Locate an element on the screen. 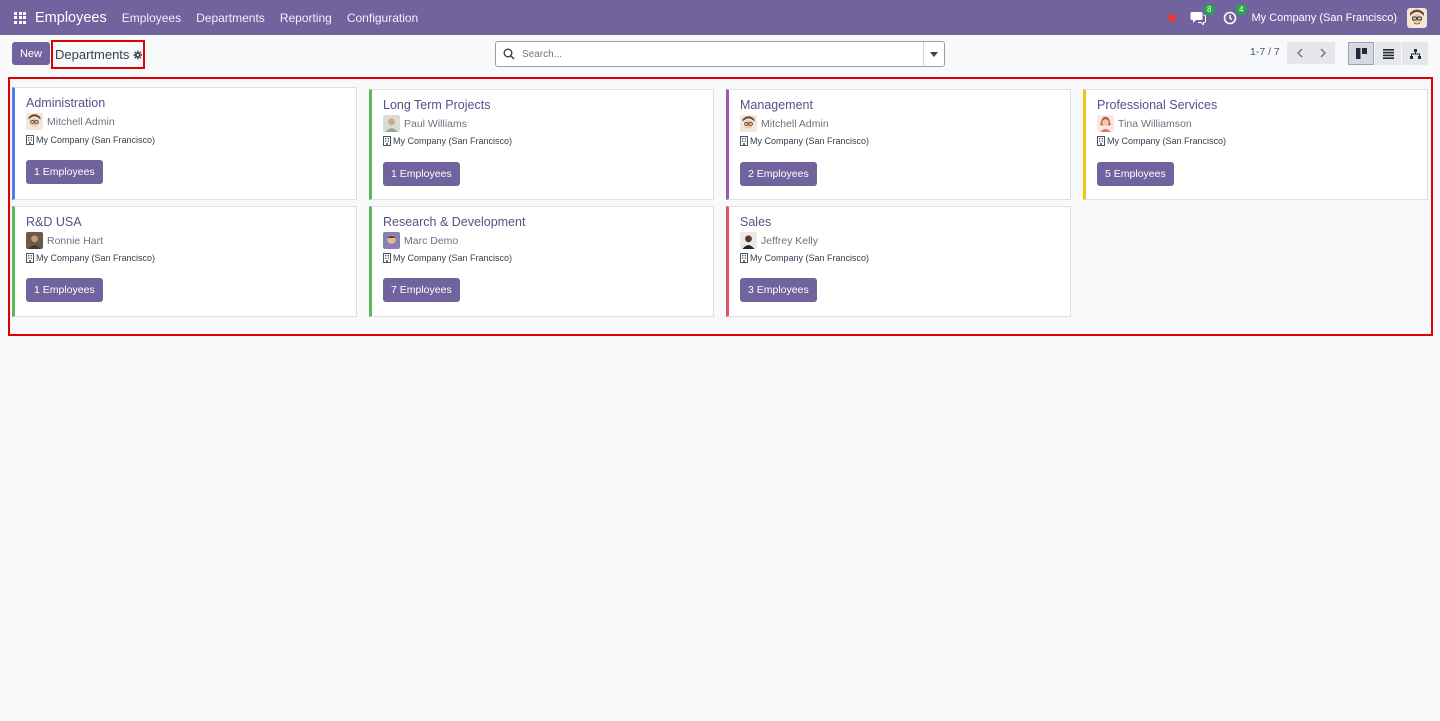 The height and width of the screenshot is (721, 1440). kanban-view-button is located at coordinates (1361, 53).